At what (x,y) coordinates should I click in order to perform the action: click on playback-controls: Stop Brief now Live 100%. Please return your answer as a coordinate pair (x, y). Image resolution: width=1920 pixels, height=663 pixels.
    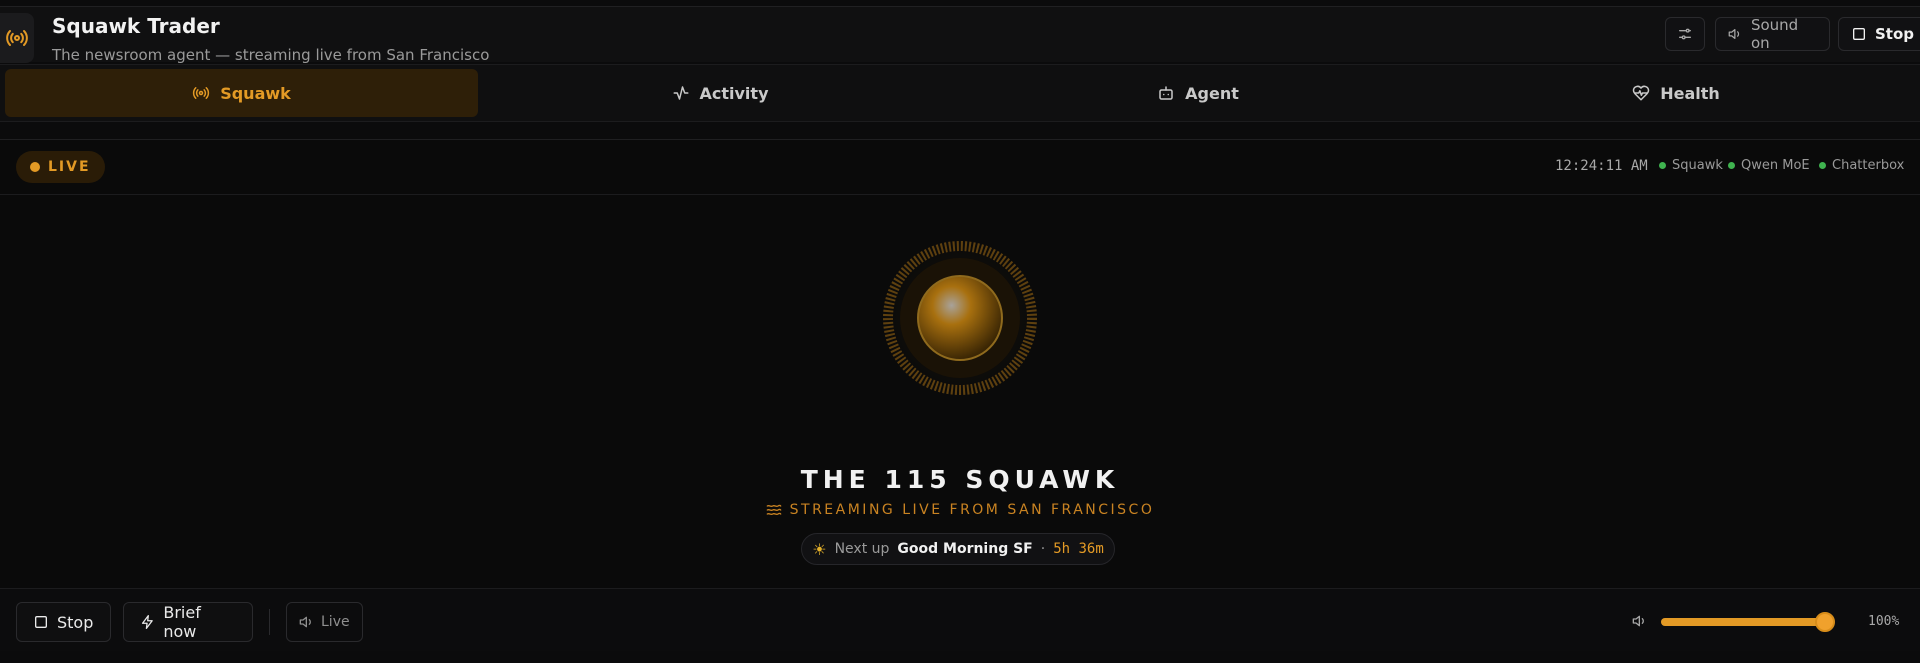
    Looking at the image, I should click on (960, 619).